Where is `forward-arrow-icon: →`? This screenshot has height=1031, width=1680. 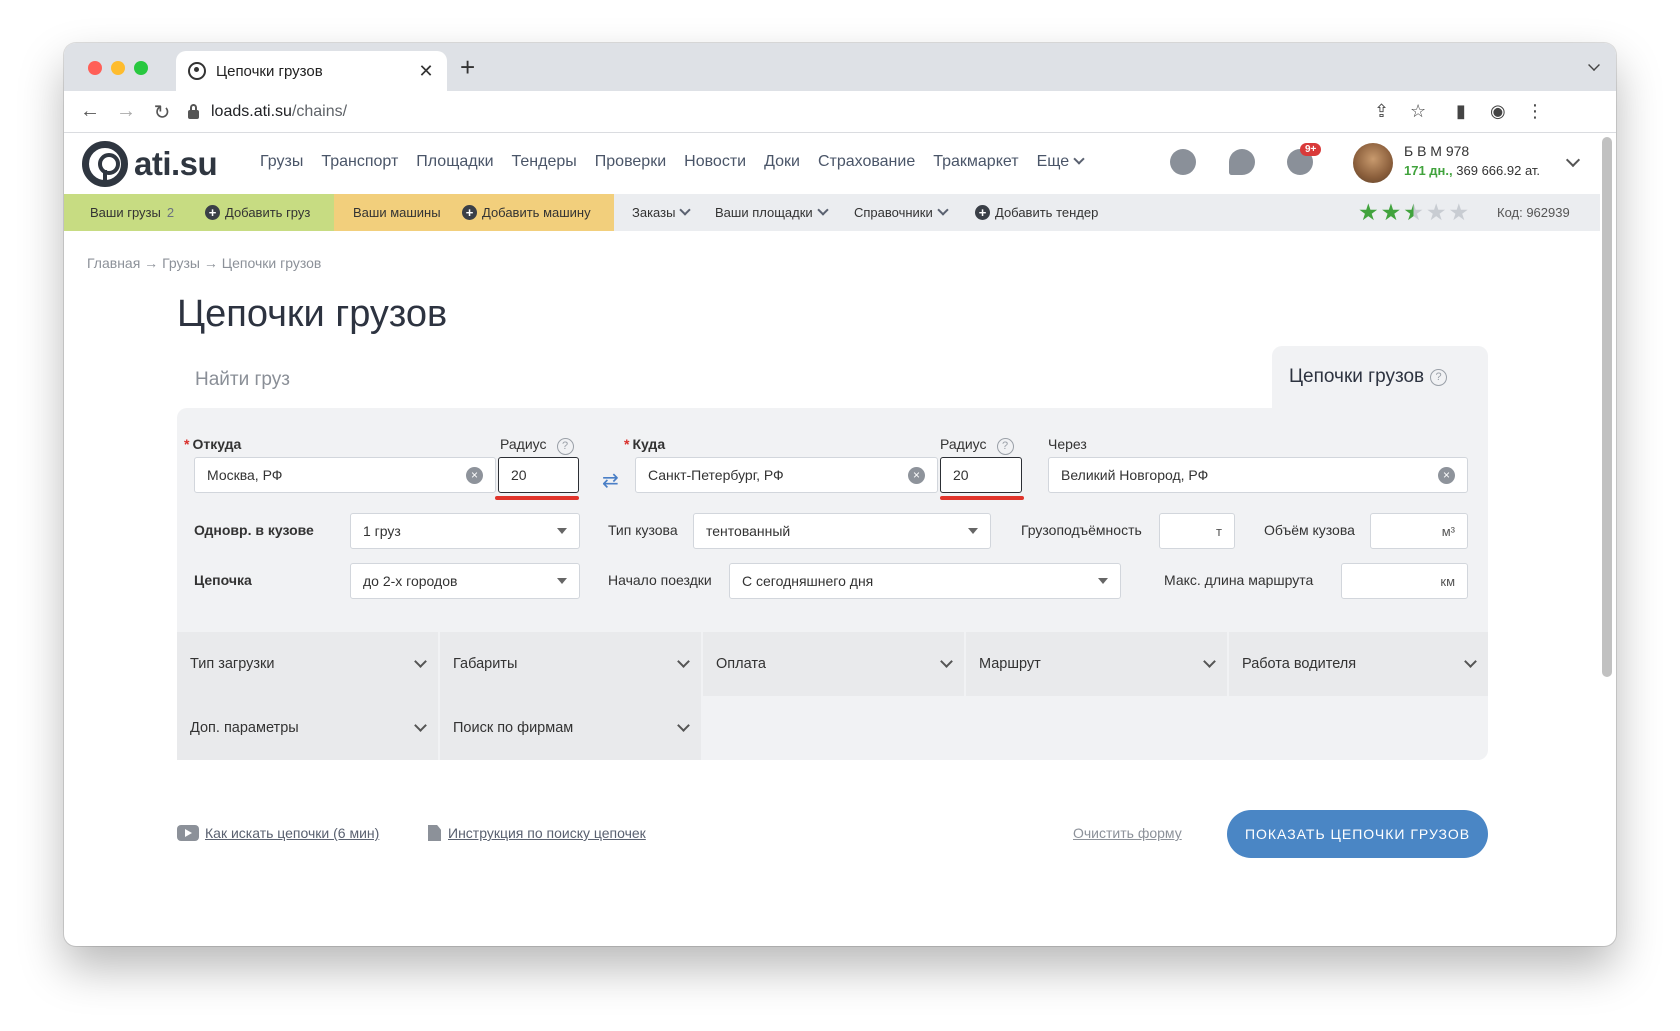 forward-arrow-icon: → is located at coordinates (126, 111).